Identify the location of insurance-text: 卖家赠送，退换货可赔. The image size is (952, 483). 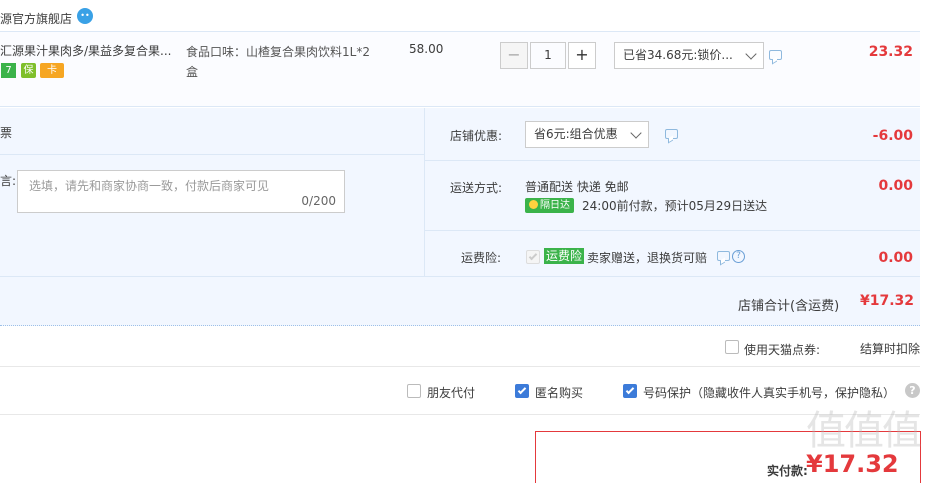
(647, 258).